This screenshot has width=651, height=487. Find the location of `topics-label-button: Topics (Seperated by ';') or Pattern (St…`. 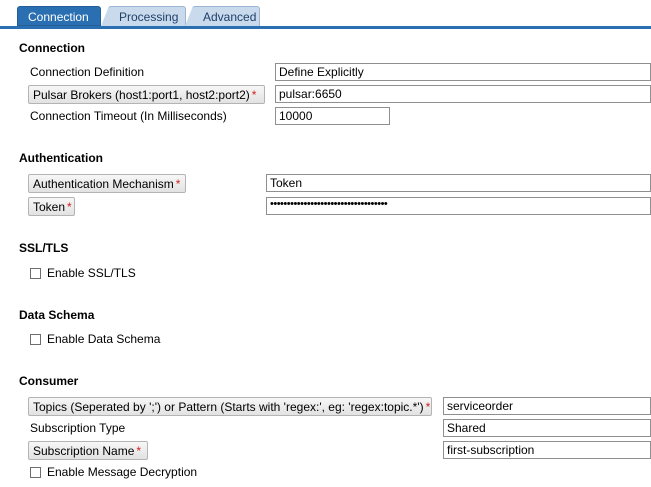

topics-label-button: Topics (Seperated by ';') or Pattern (St… is located at coordinates (230, 406).